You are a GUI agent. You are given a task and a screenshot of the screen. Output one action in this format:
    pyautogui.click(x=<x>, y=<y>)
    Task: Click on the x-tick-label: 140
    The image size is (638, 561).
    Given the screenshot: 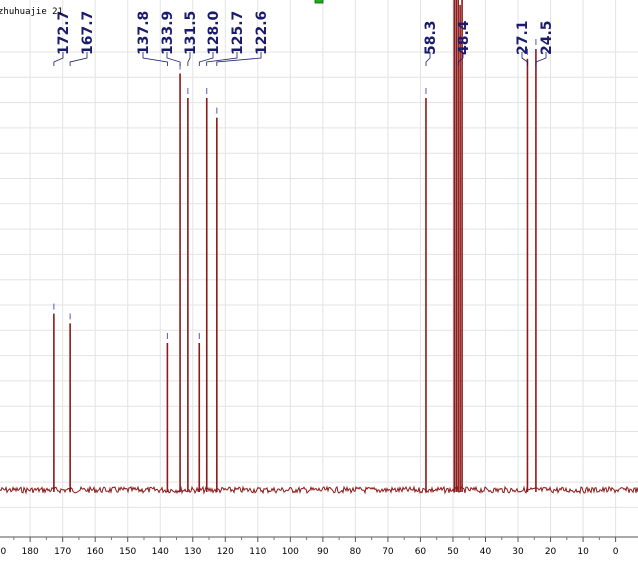 What is the action you would take?
    pyautogui.click(x=160, y=552)
    